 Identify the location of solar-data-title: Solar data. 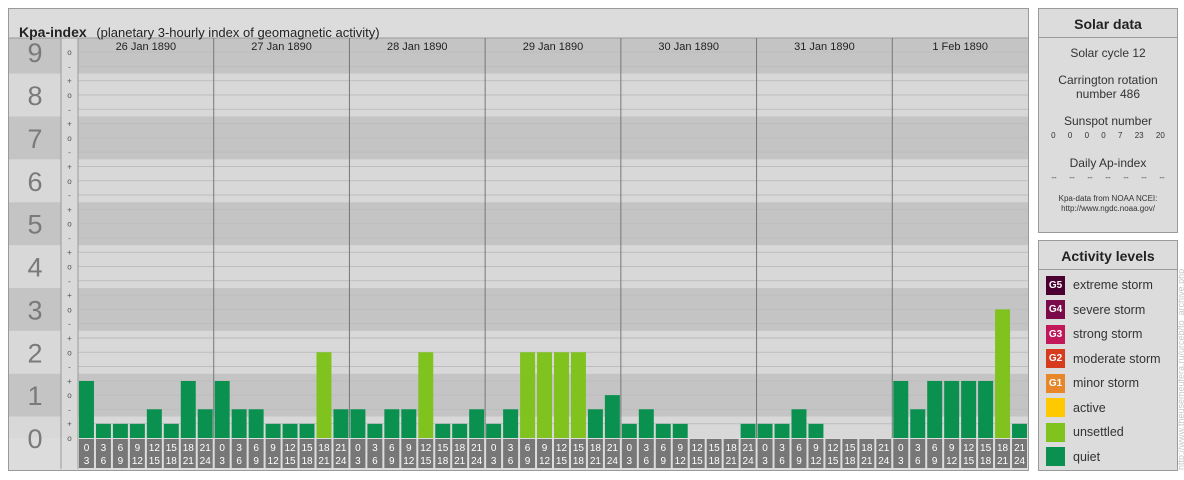
(1108, 23).